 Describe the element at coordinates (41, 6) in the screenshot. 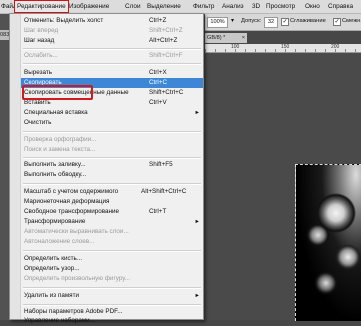

I see `menu-edit: Редактирование` at that location.